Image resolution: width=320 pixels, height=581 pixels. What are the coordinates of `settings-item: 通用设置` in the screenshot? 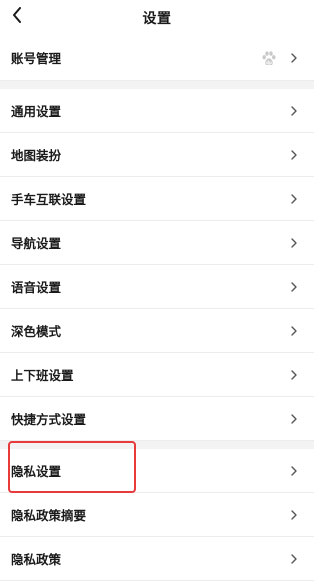 It's located at (157, 111).